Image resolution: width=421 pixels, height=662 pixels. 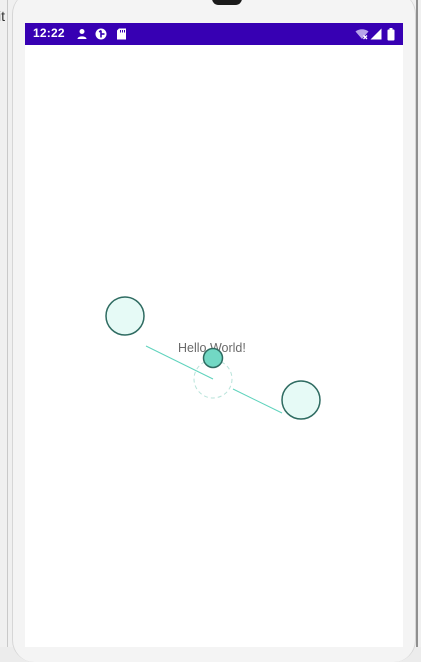 I want to click on right-node, so click(x=301, y=400).